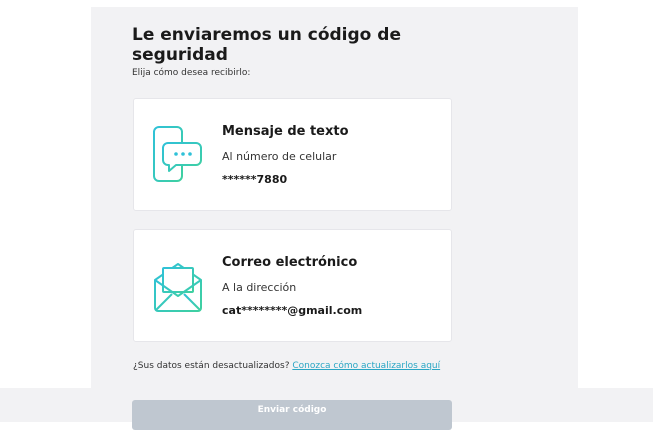 The width and height of the screenshot is (653, 430). Describe the element at coordinates (178, 154) in the screenshot. I see `phone-chat-icon` at that location.